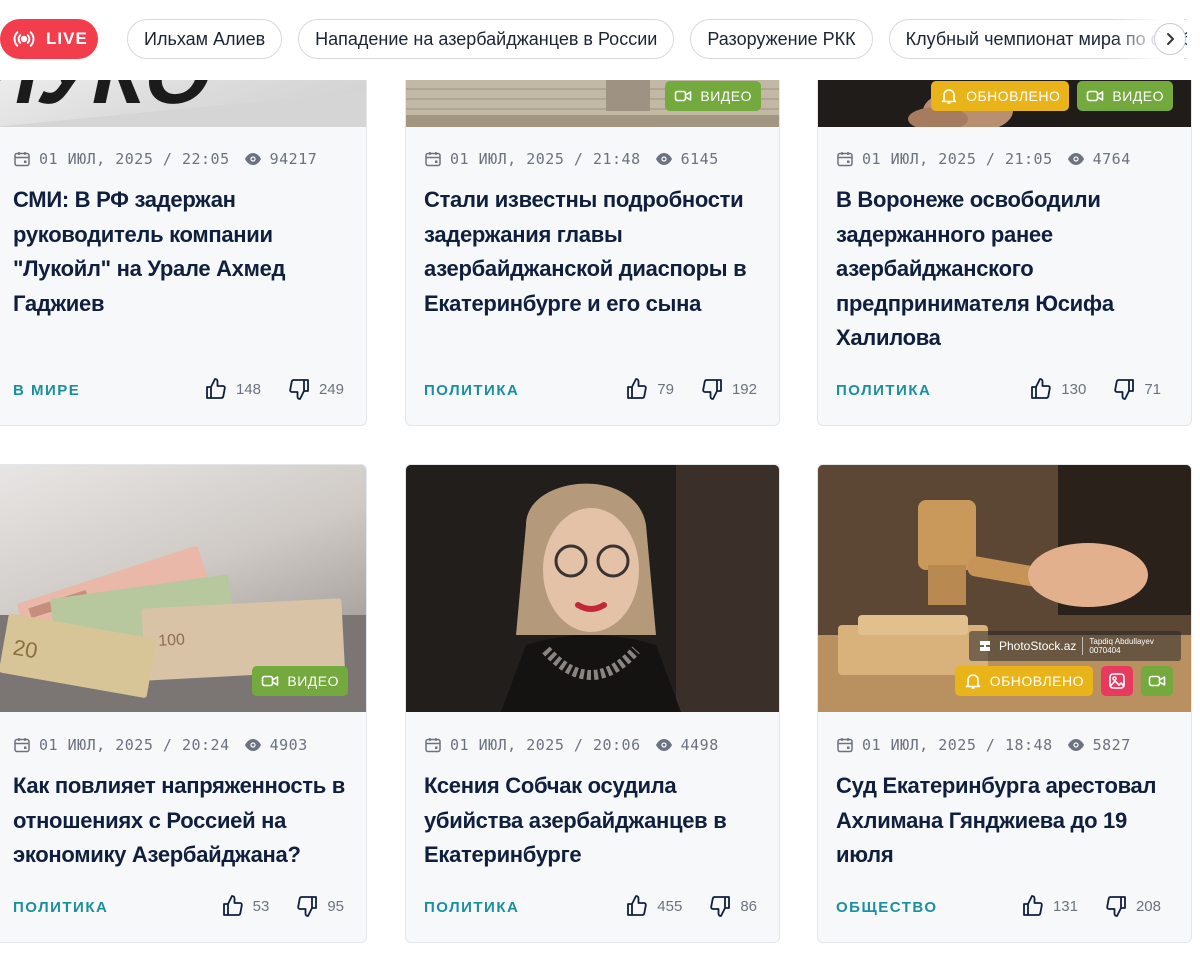 The height and width of the screenshot is (955, 1200). Describe the element at coordinates (205, 39) in the screenshot. I see `topic-chip: Ильхам Алиев` at that location.